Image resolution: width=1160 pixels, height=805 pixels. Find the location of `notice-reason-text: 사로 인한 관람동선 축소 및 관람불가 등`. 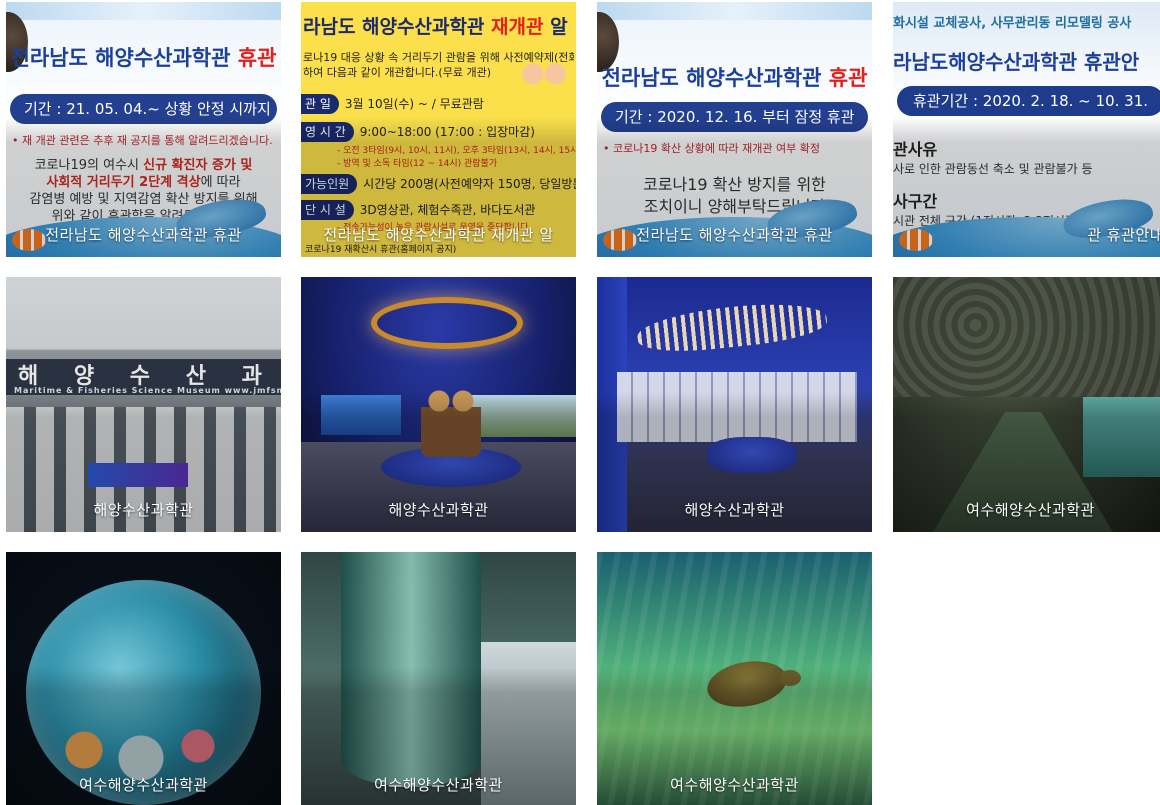

notice-reason-text: 사로 인한 관람동선 축소 및 관람불가 등 is located at coordinates (993, 169).